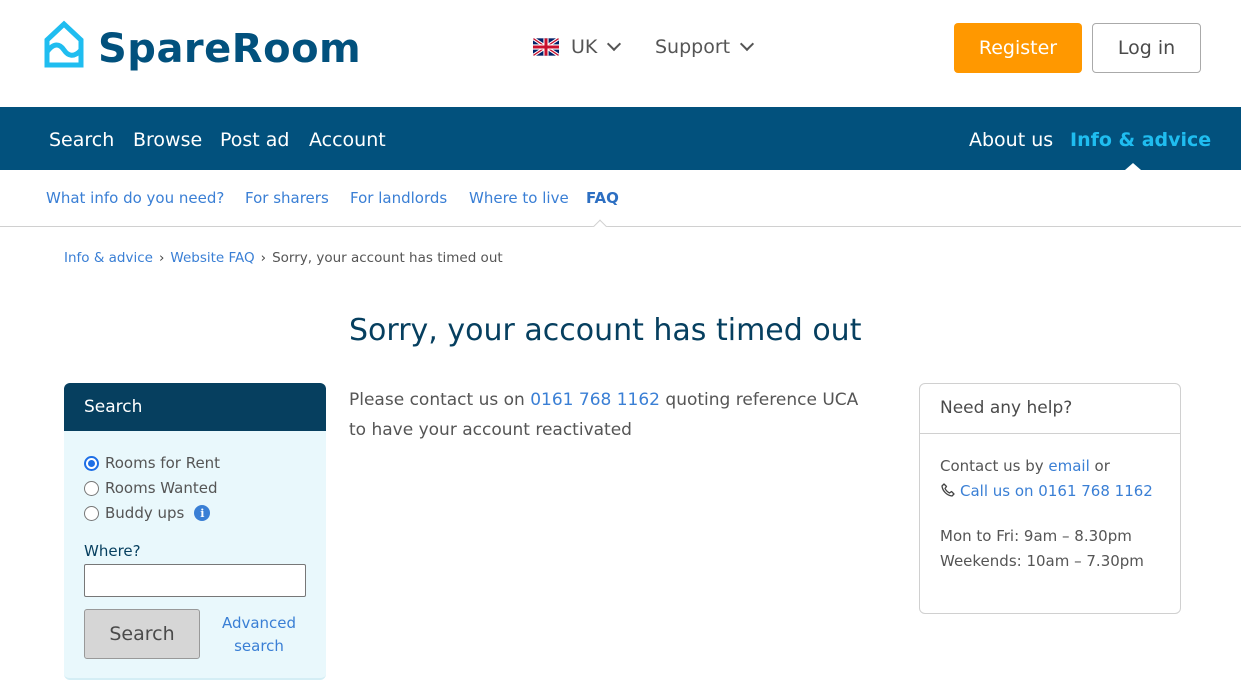 The height and width of the screenshot is (700, 1241). I want to click on radio-label: Rooms for Rent, so click(163, 463).